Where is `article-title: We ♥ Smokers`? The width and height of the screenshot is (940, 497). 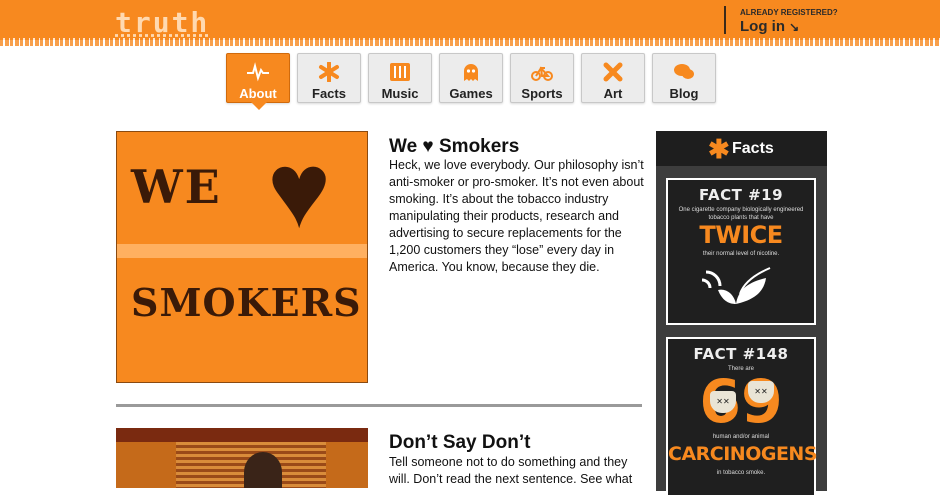 article-title: We ♥ Smokers is located at coordinates (454, 147).